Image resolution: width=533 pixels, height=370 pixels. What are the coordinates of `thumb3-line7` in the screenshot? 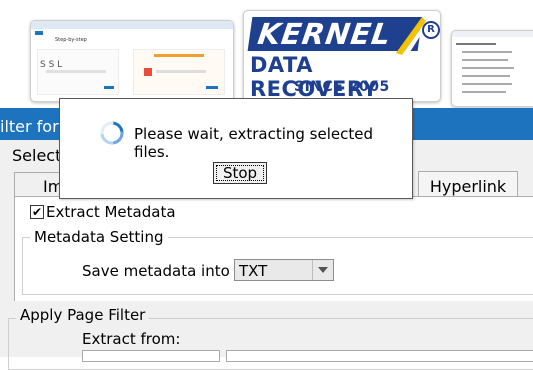 It's located at (484, 92).